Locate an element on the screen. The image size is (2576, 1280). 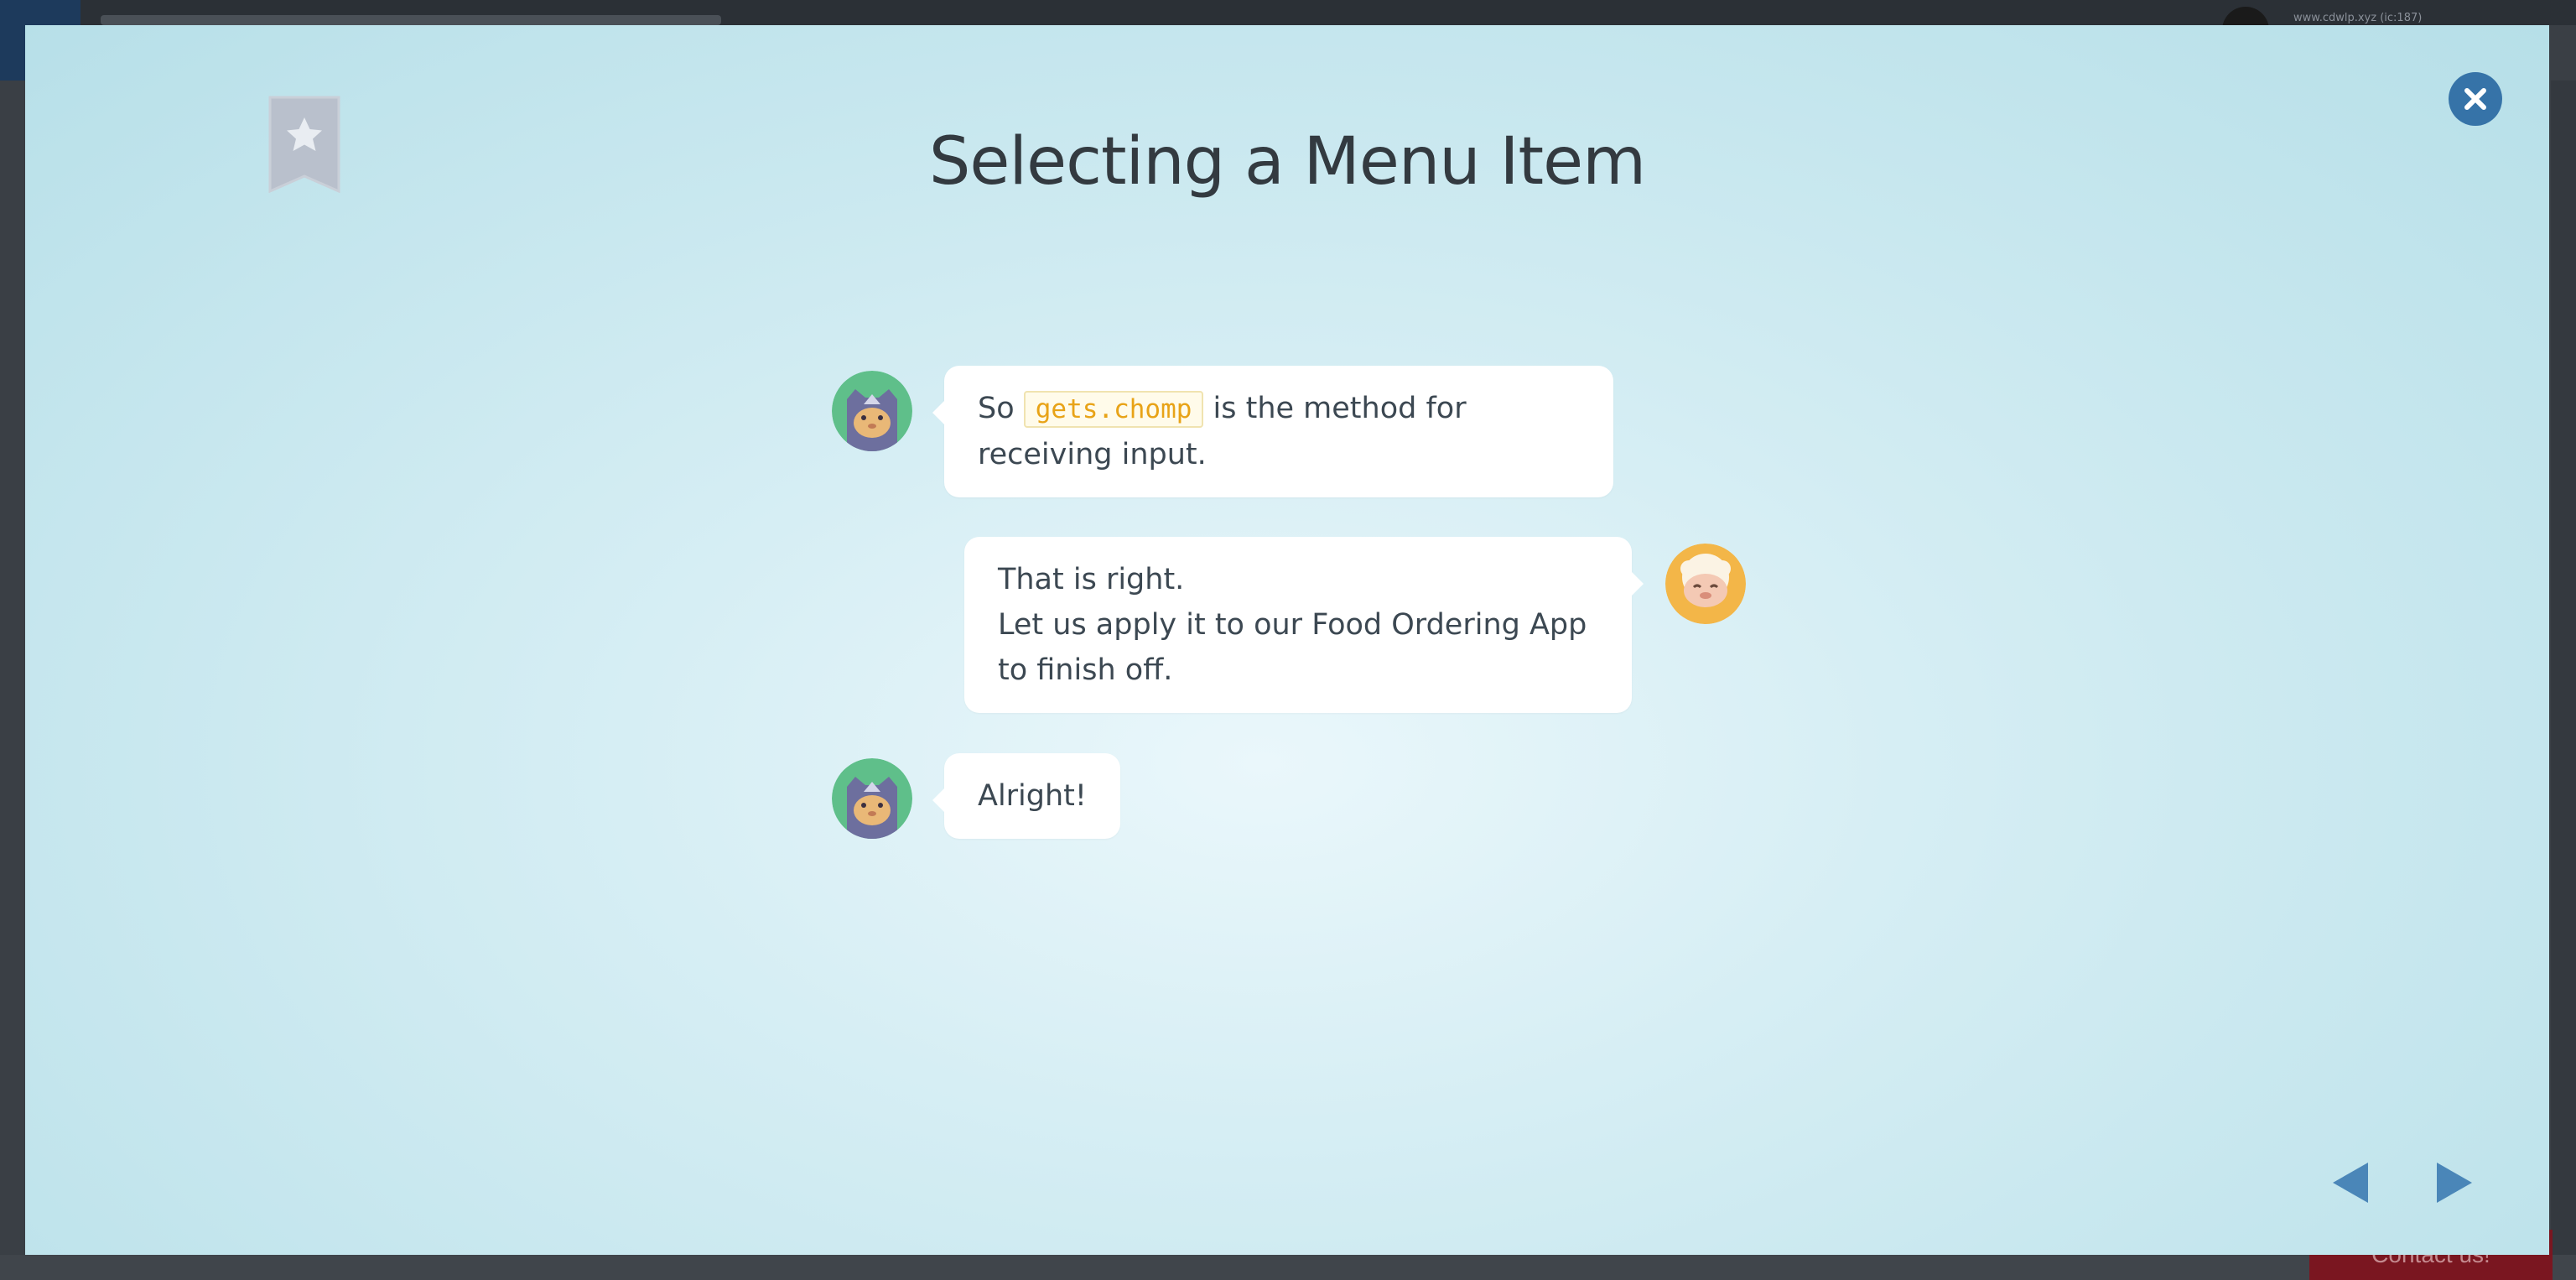
chat-bubble-3: Alright! is located at coordinates (1026, 796).